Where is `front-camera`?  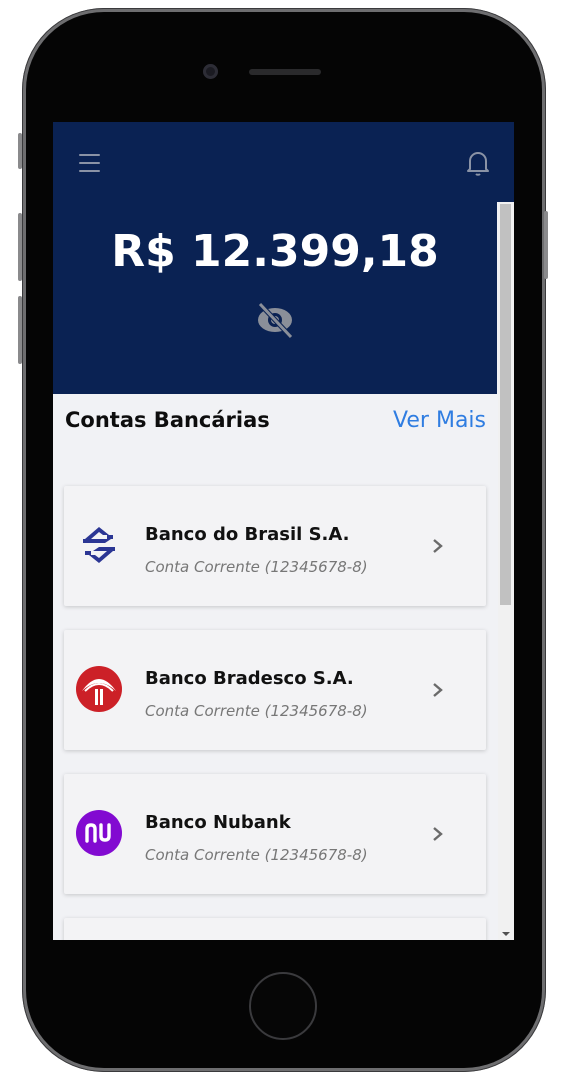
front-camera is located at coordinates (210, 71).